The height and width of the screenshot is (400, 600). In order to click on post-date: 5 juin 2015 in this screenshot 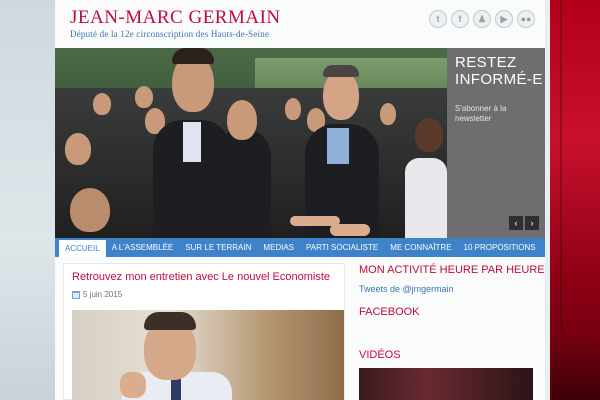, I will do `click(97, 294)`.